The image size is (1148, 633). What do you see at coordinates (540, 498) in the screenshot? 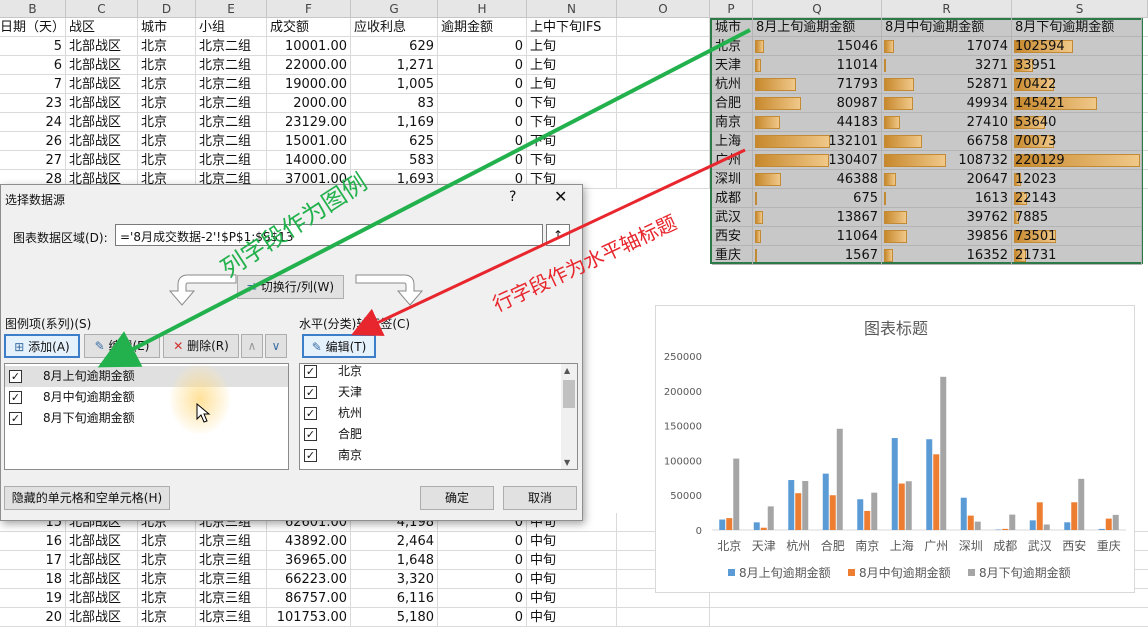
I see `cancel-button: 取消` at bounding box center [540, 498].